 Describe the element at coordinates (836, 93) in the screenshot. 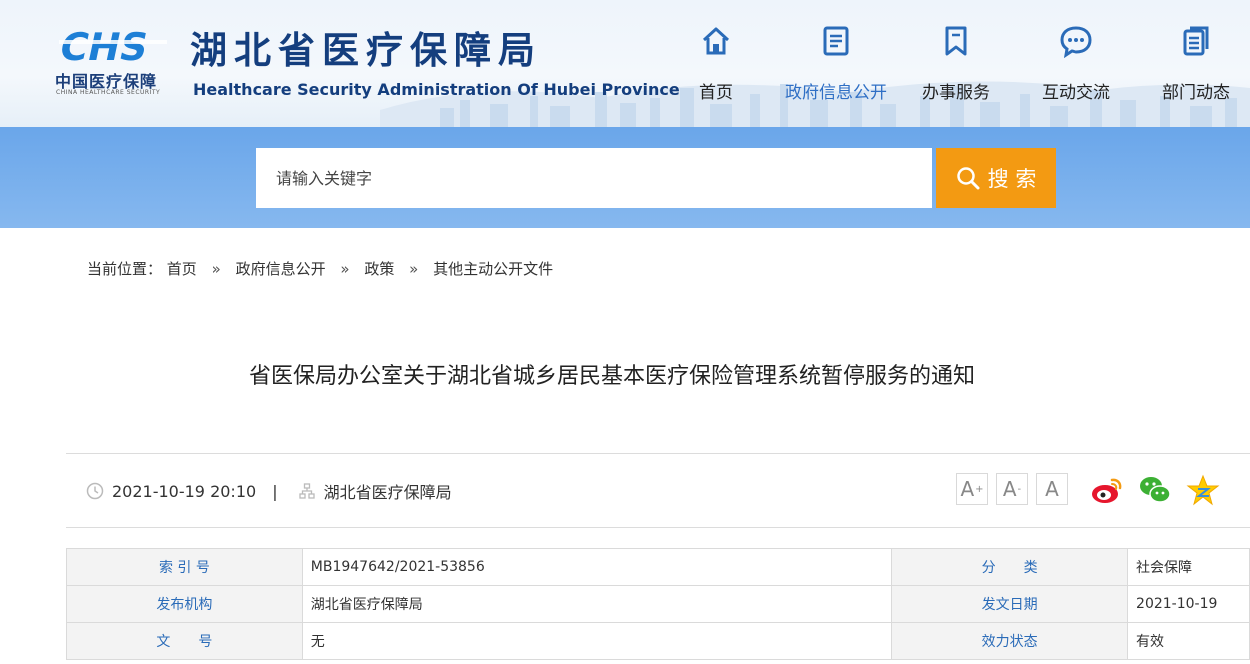

I see `nav-label: 政府信息公开` at that location.